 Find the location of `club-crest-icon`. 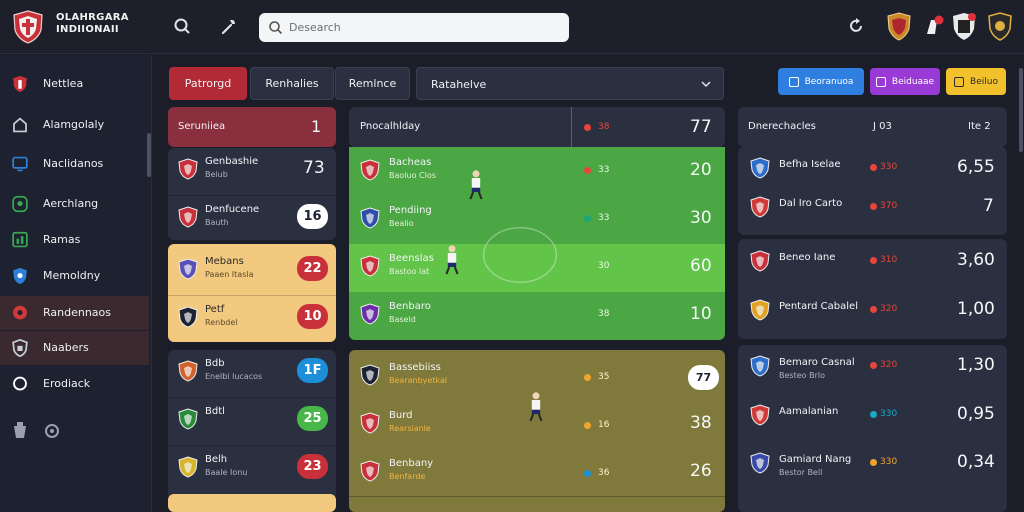

club-crest-icon is located at coordinates (964, 27).